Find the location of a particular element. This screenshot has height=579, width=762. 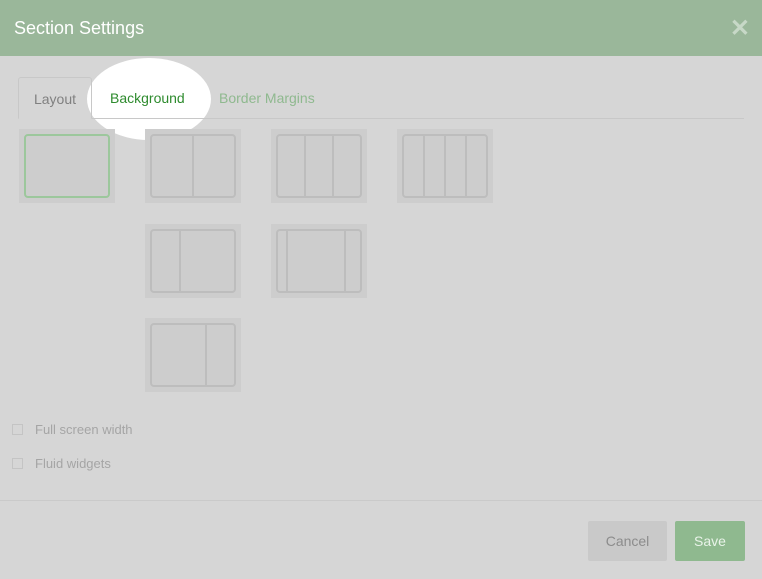

layout-option-2-columns-equal is located at coordinates (193, 166).